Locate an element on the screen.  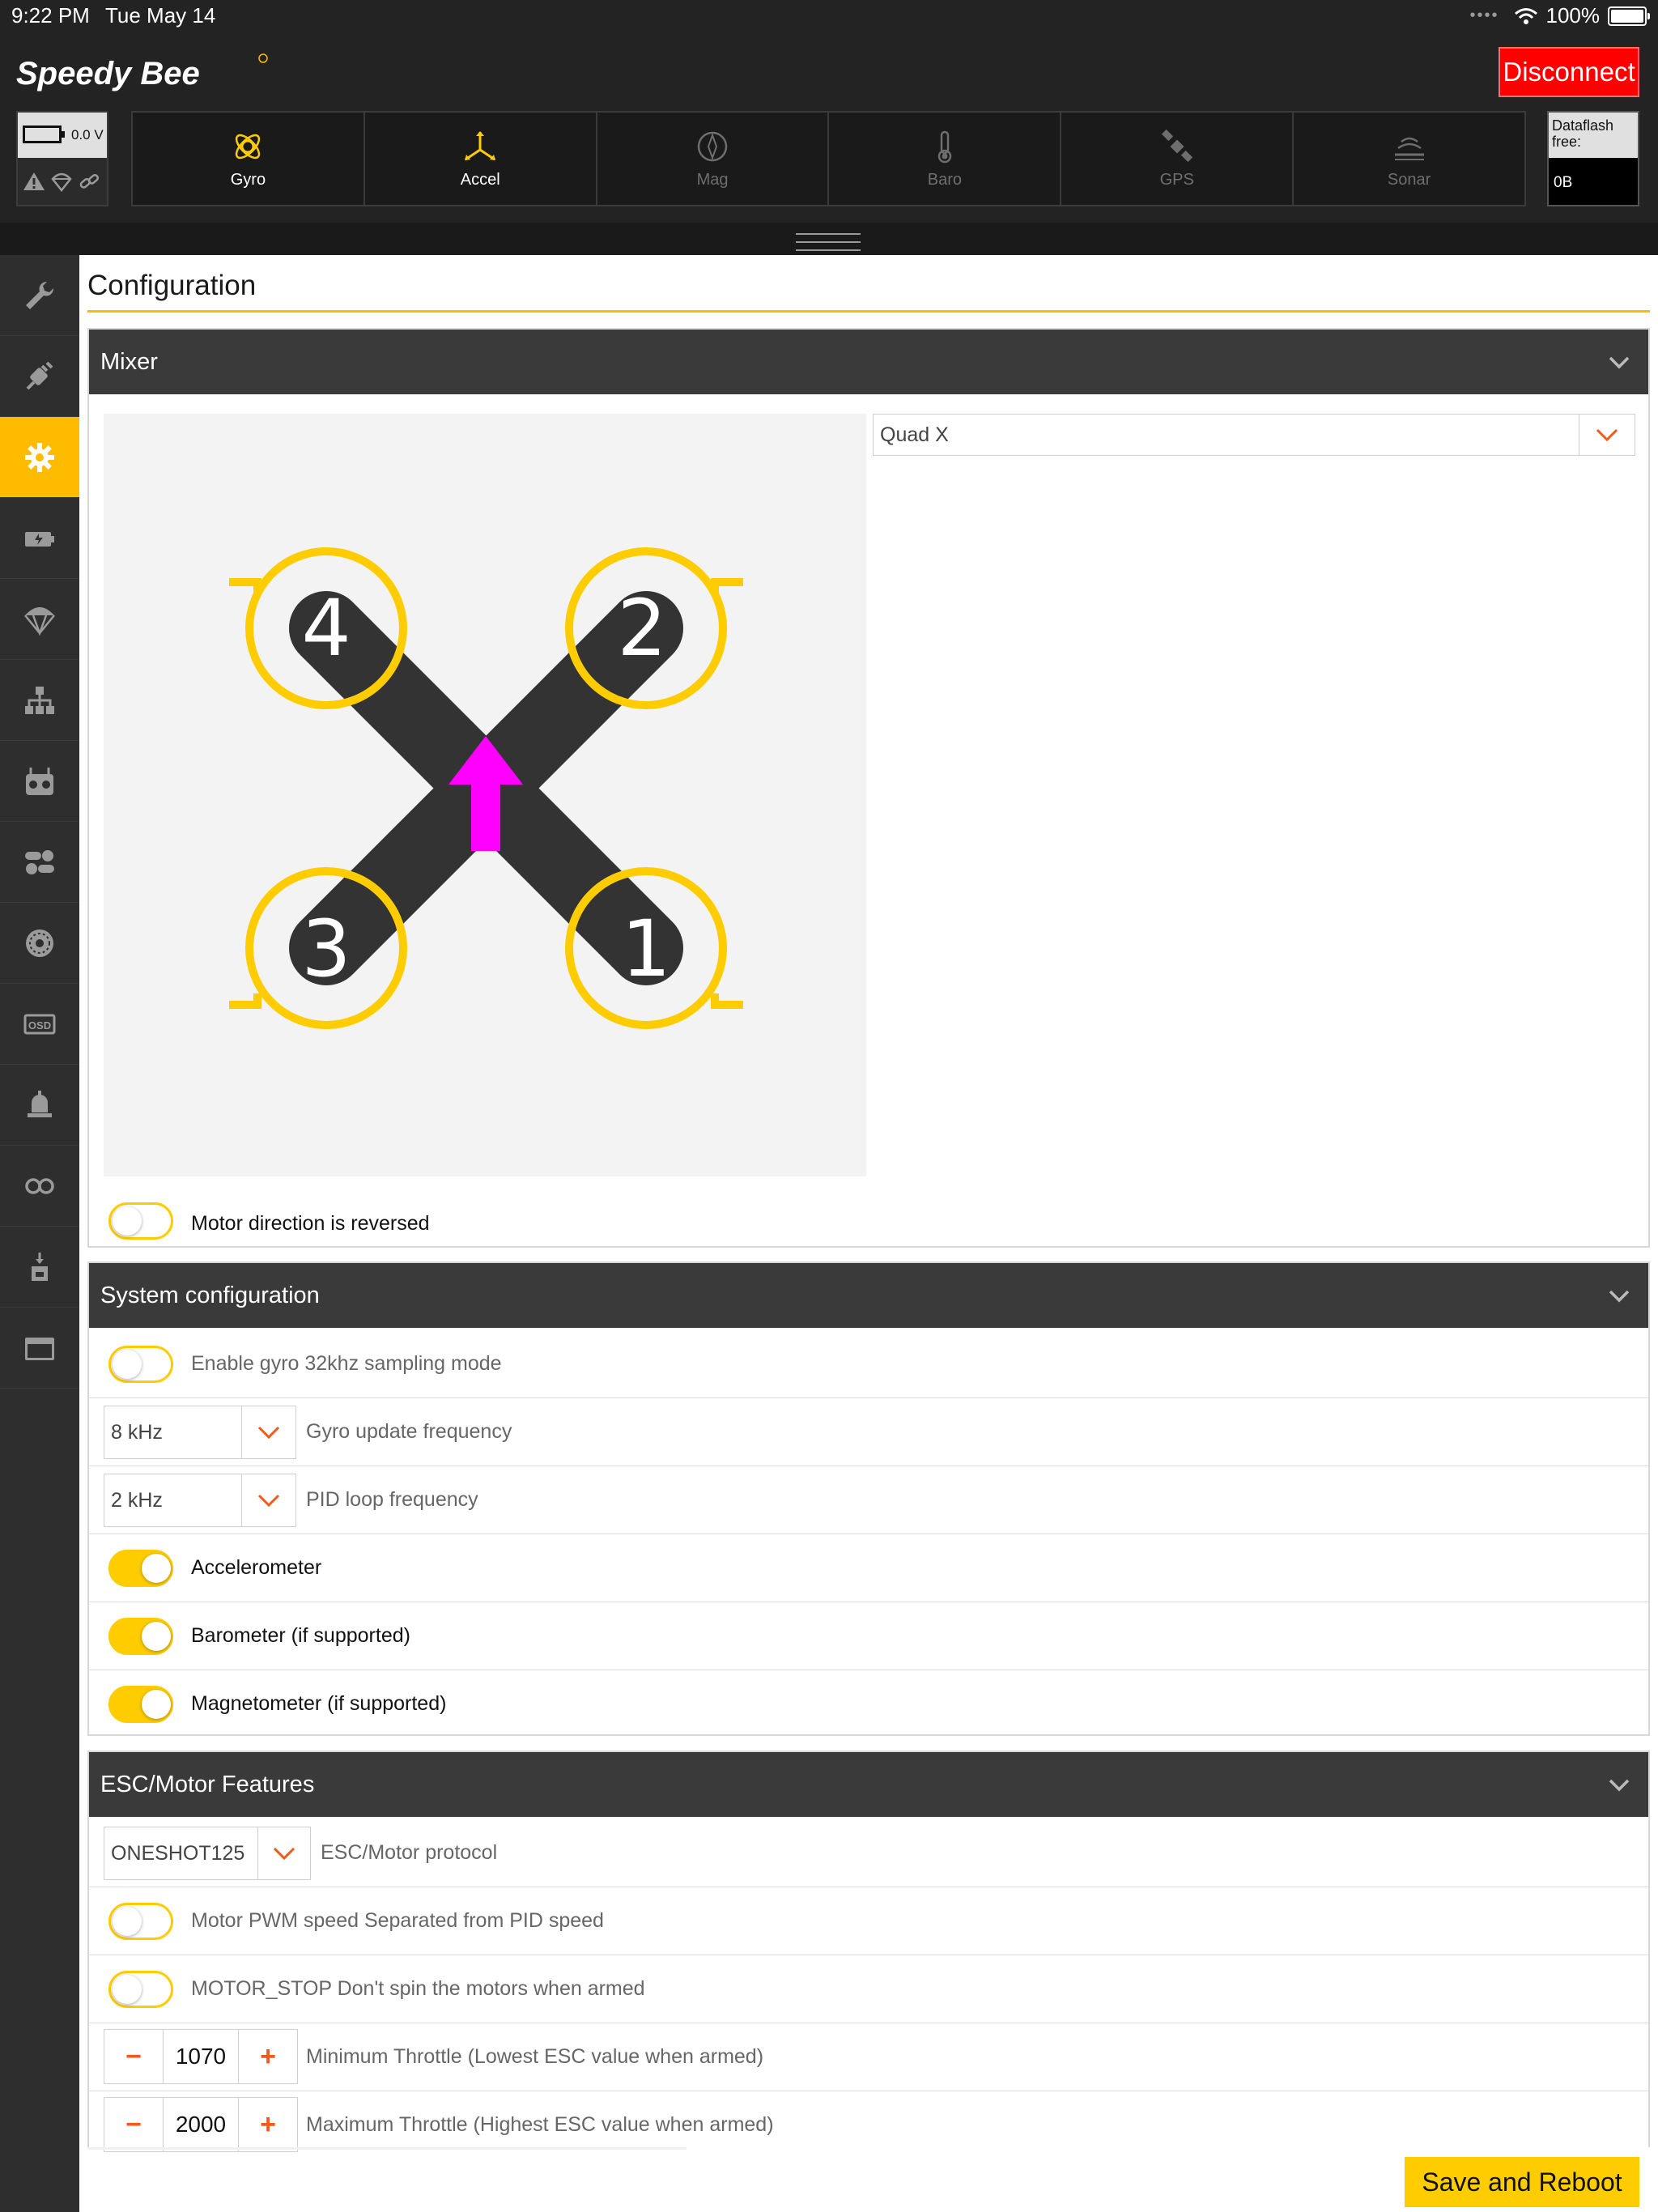
gyro32-toggle is located at coordinates (140, 1364).